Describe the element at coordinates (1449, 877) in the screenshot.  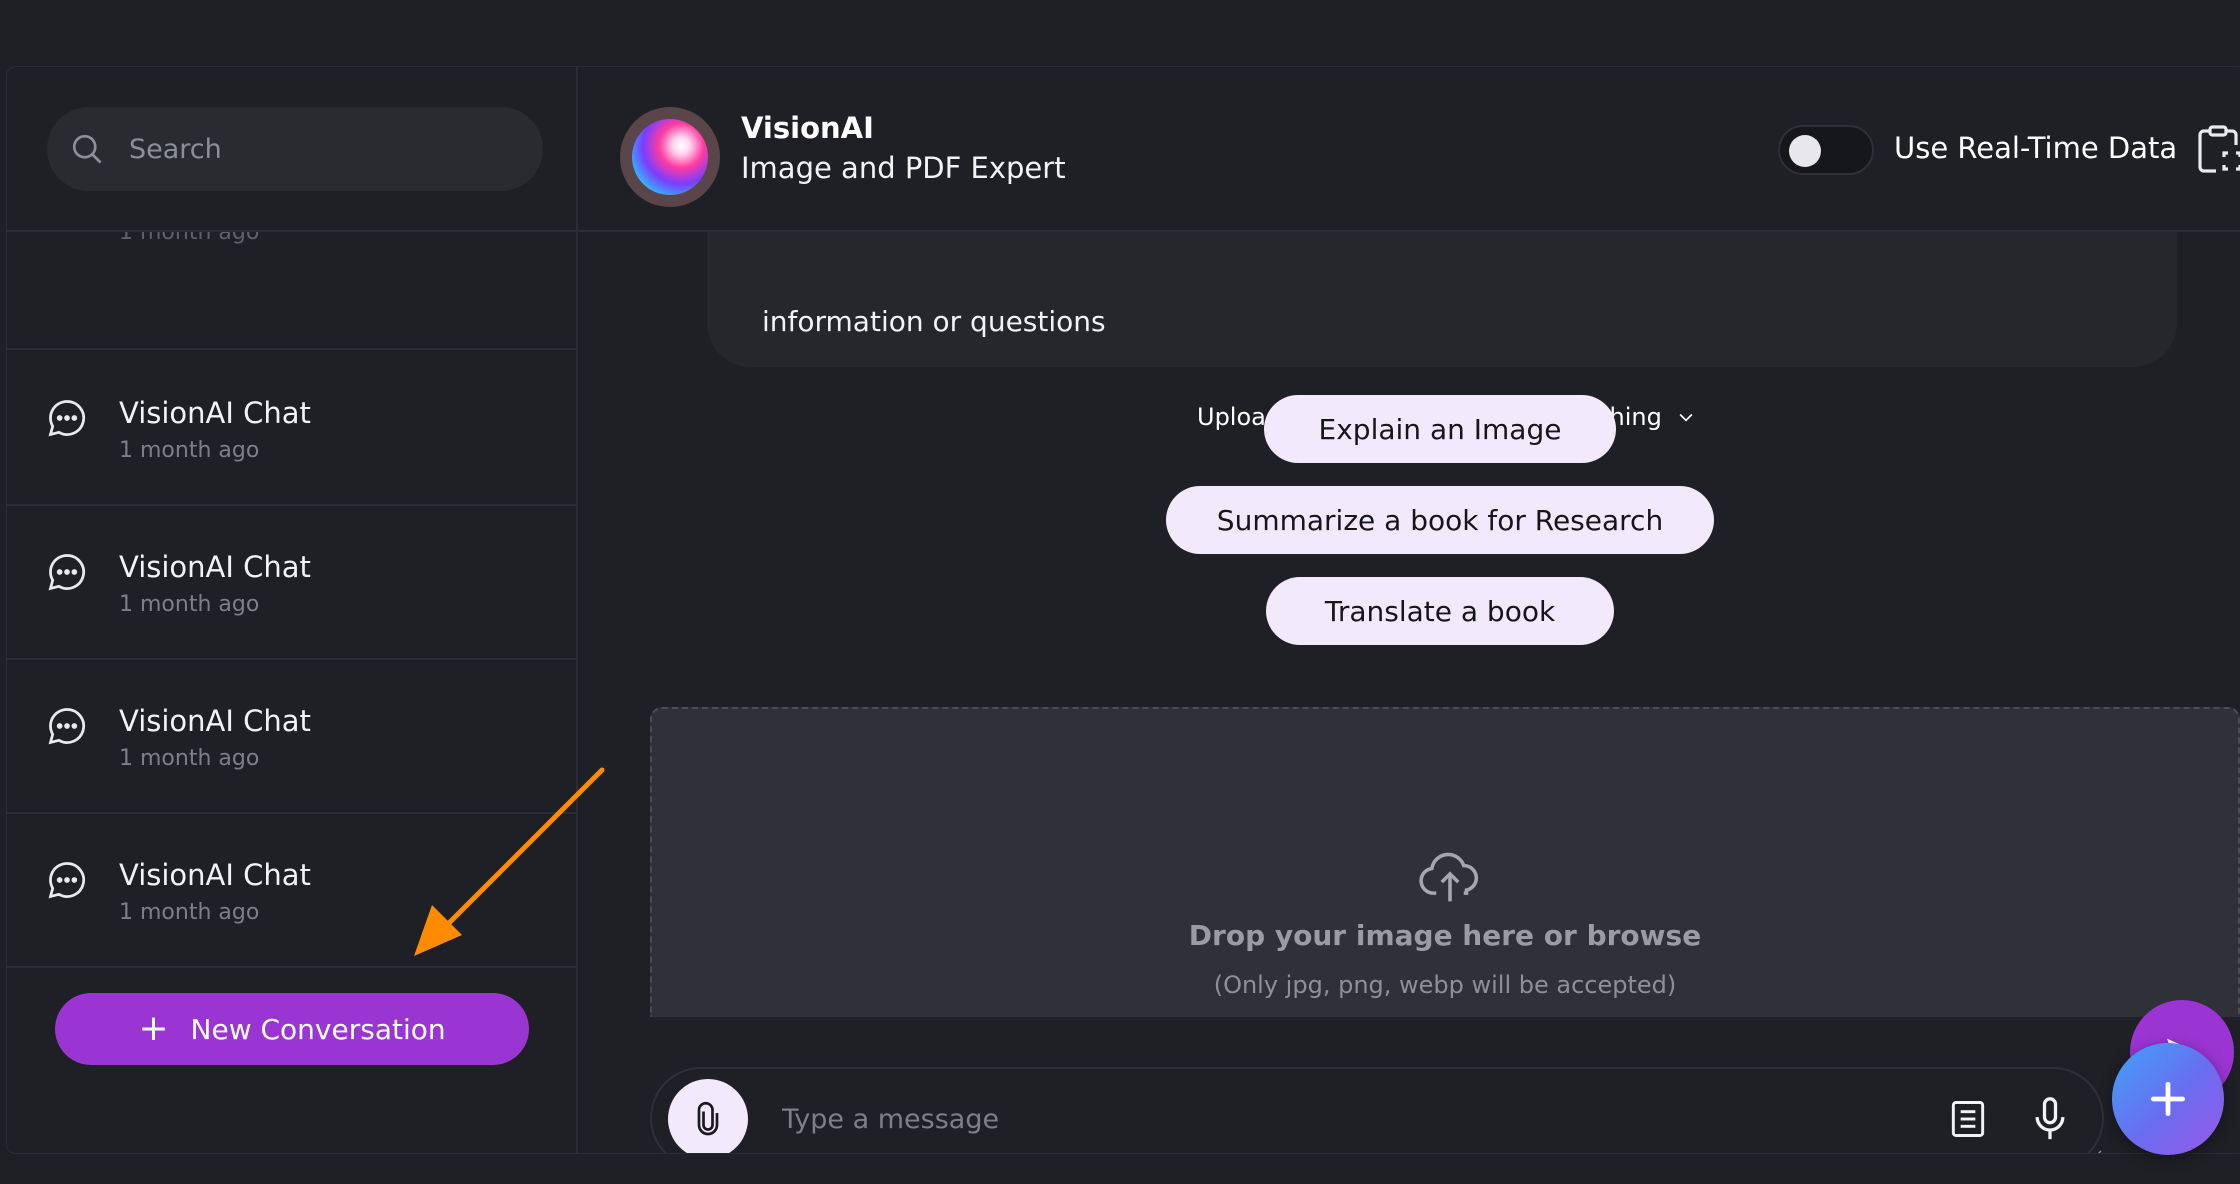
I see `cloud-upload-icon` at that location.